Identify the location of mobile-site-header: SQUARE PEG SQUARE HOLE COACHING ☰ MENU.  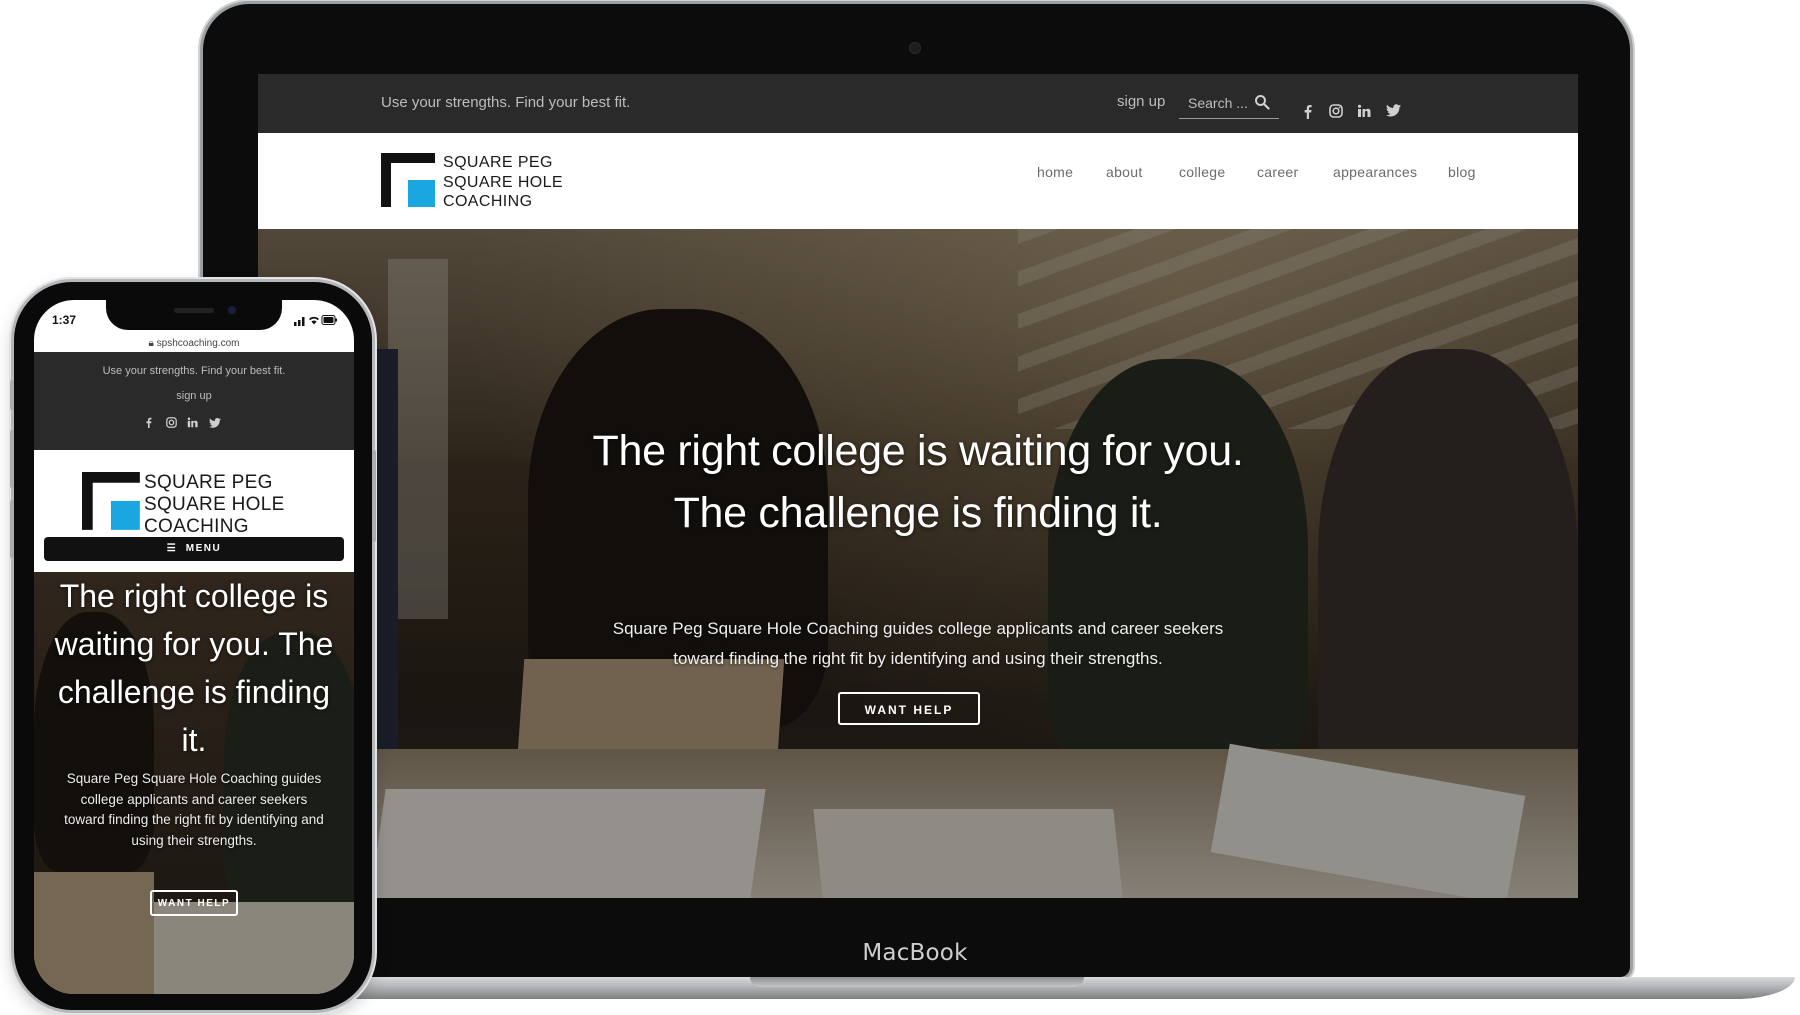
(194, 511).